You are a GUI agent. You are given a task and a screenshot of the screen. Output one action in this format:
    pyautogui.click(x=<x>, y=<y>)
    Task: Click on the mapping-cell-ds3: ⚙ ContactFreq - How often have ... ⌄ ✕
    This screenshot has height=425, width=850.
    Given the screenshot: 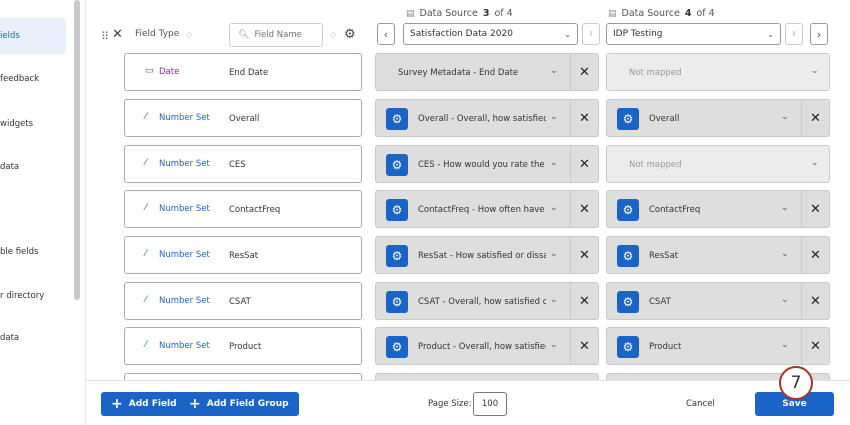 What is the action you would take?
    pyautogui.click(x=487, y=209)
    